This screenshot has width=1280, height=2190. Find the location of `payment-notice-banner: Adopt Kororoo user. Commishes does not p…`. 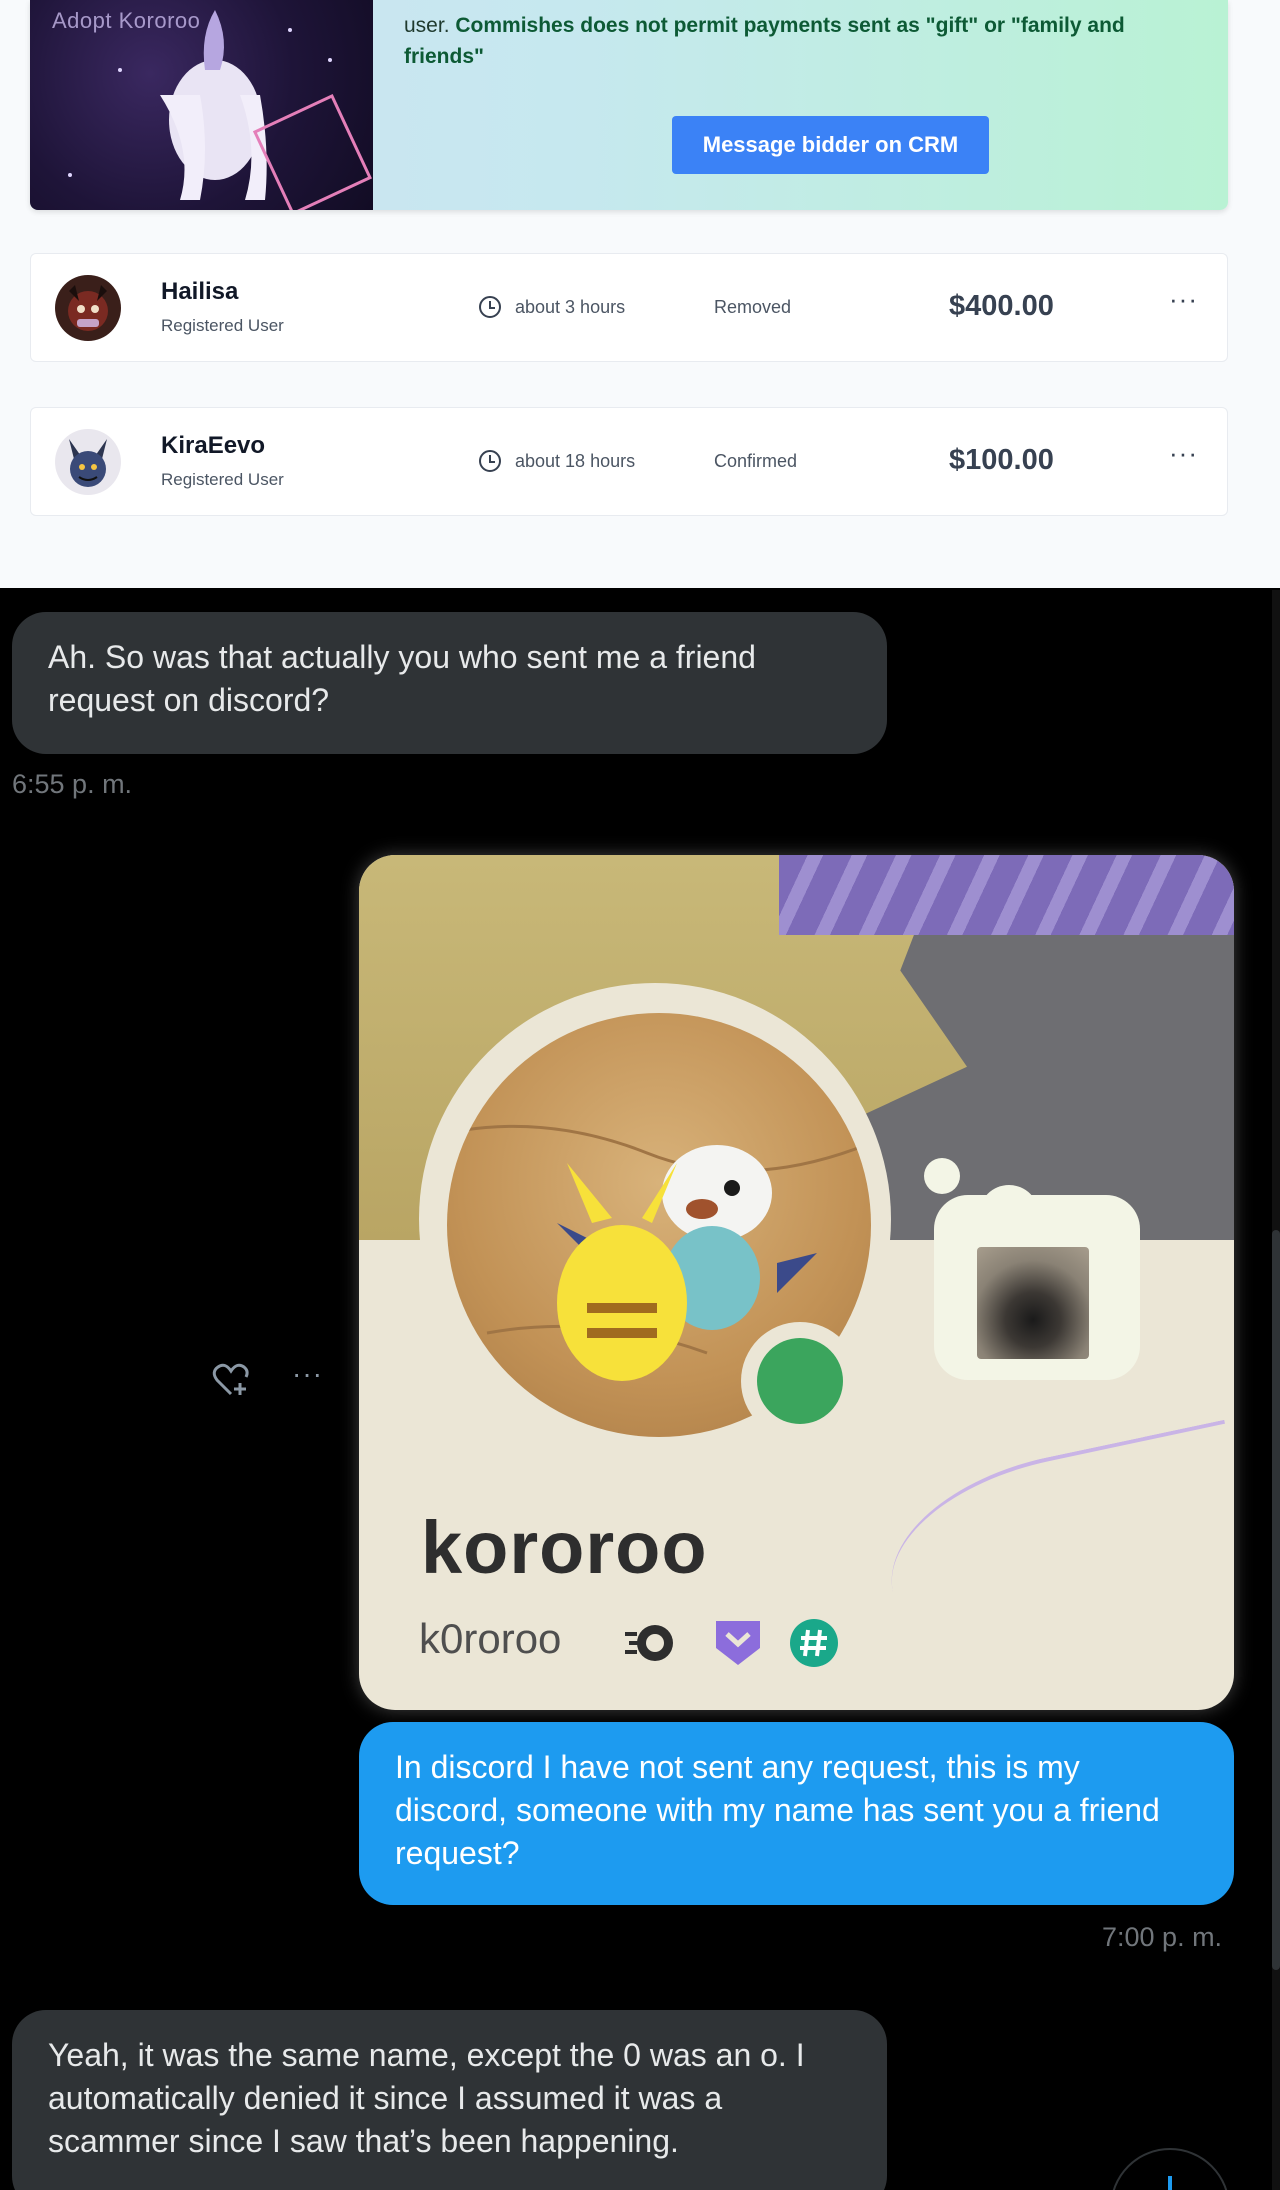

payment-notice-banner: Adopt Kororoo user. Commishes does not p… is located at coordinates (629, 105).